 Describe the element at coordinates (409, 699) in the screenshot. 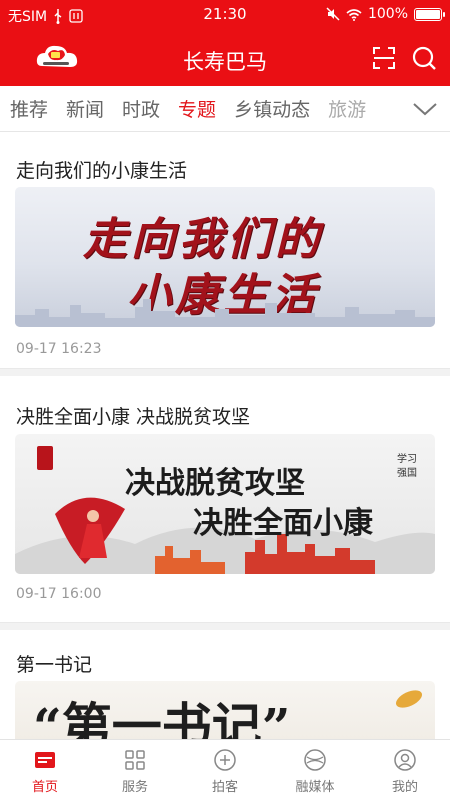

I see `leaf-decoration-image` at that location.